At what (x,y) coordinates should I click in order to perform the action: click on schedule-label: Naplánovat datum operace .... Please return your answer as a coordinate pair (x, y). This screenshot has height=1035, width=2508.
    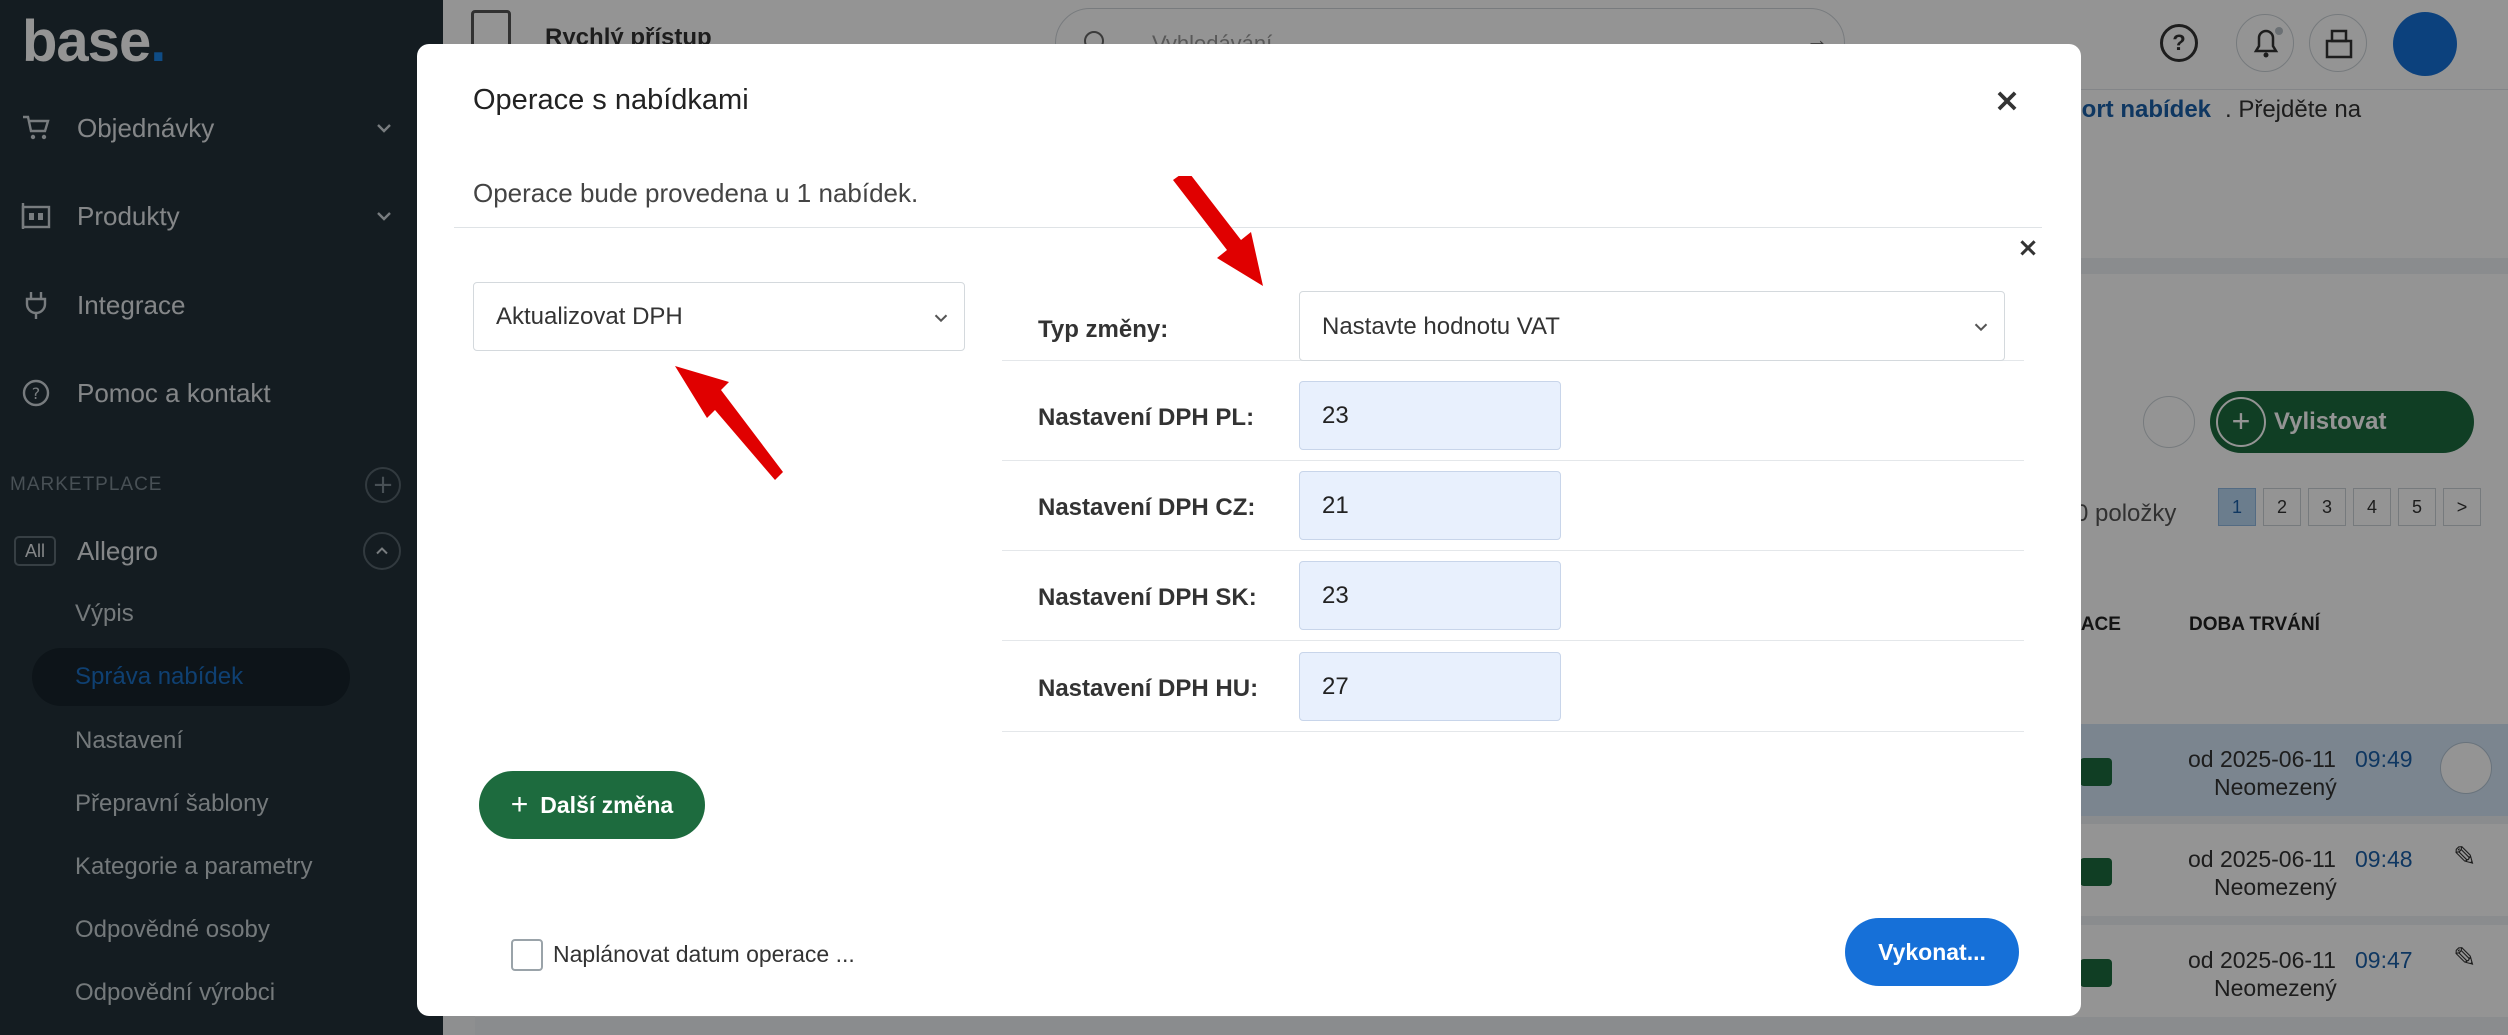
    Looking at the image, I should click on (704, 954).